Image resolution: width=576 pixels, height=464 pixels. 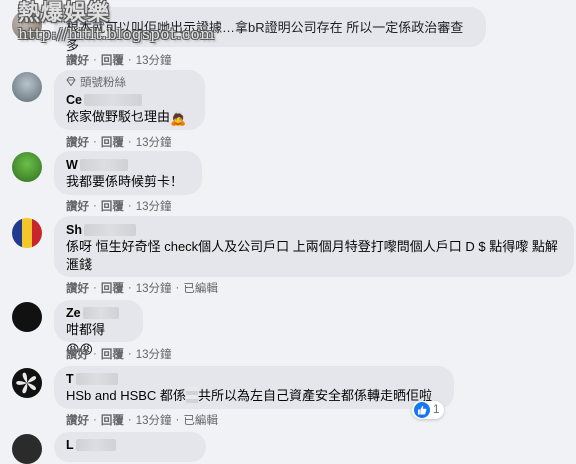 What do you see at coordinates (436, 410) in the screenshot?
I see `reaction-number: 1` at bounding box center [436, 410].